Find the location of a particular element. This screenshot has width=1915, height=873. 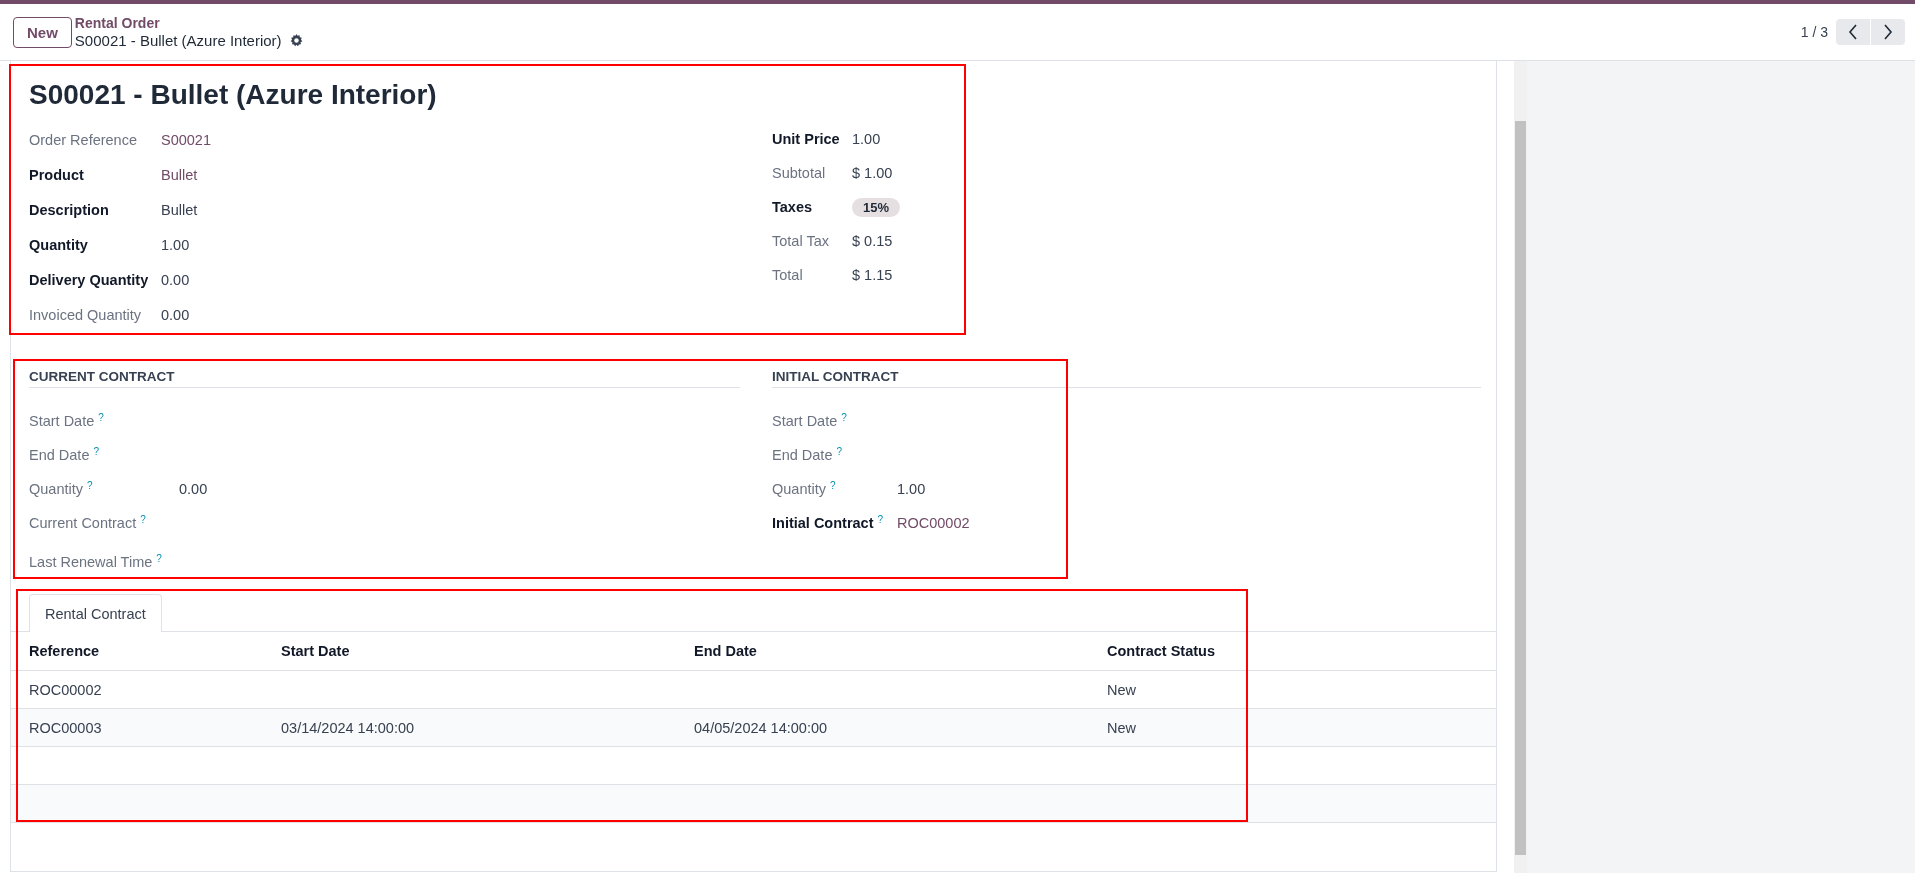

field-value: $ 0.15 is located at coordinates (872, 241).